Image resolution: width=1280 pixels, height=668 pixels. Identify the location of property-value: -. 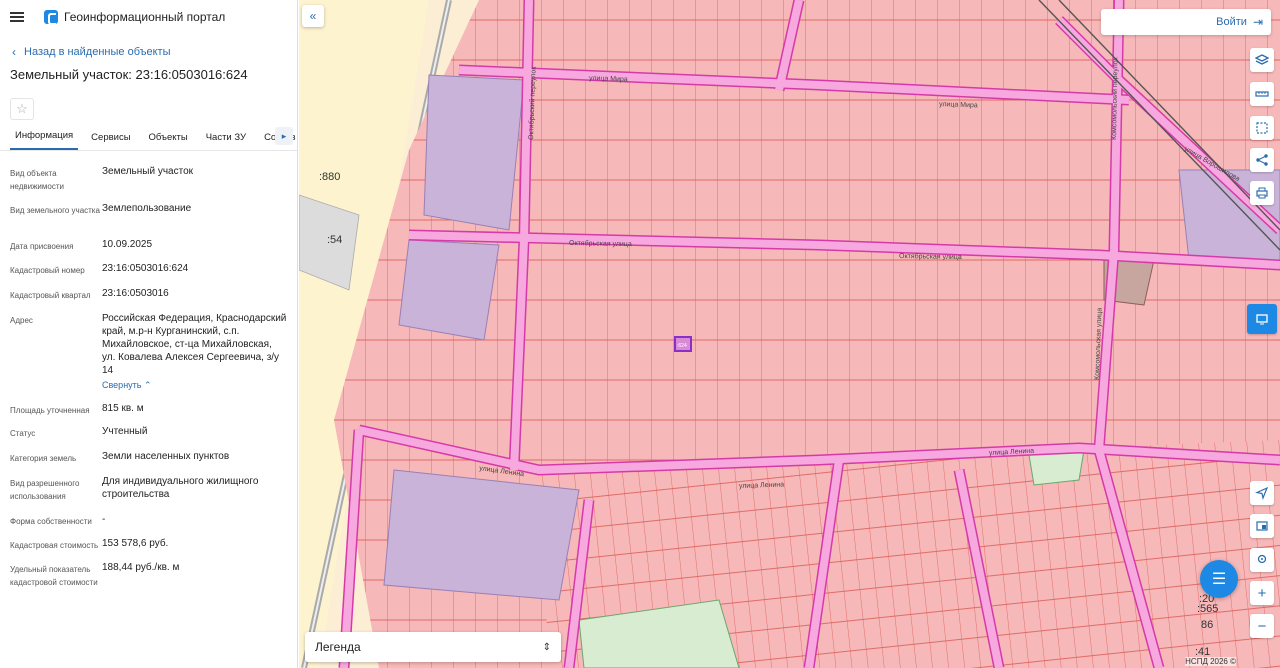
(104, 519).